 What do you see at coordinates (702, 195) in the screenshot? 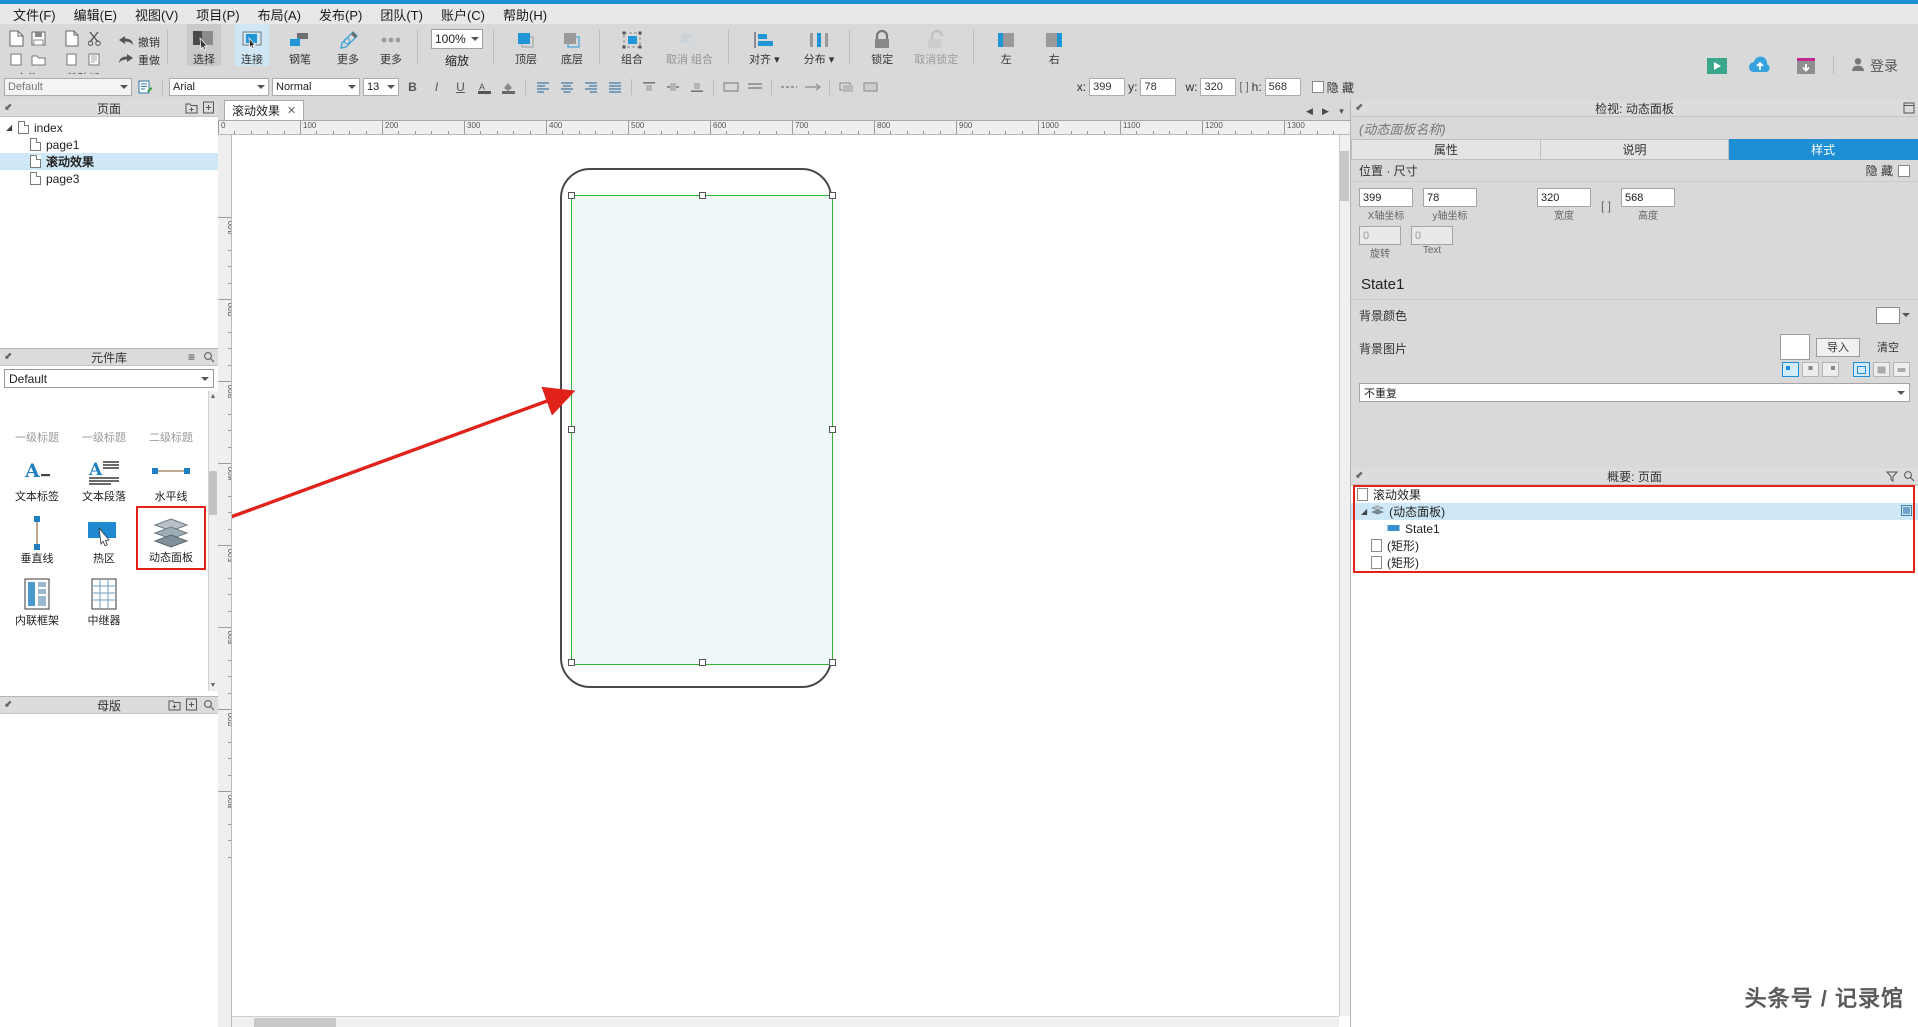
I see `resize-handle-n` at bounding box center [702, 195].